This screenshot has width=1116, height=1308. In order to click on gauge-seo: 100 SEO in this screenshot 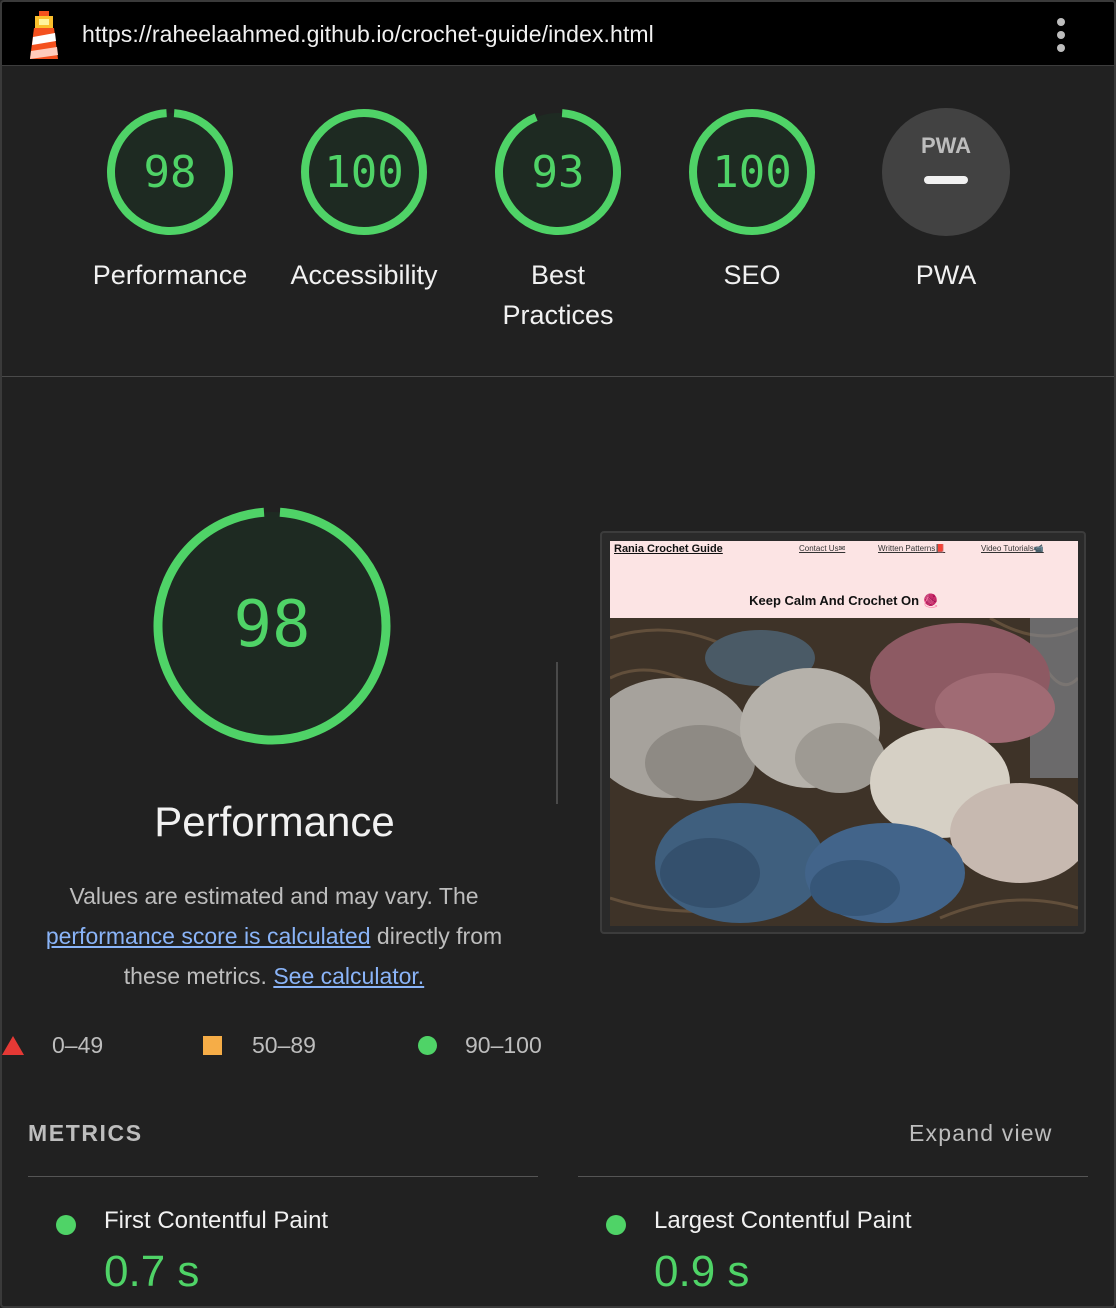, I will do `click(752, 201)`.